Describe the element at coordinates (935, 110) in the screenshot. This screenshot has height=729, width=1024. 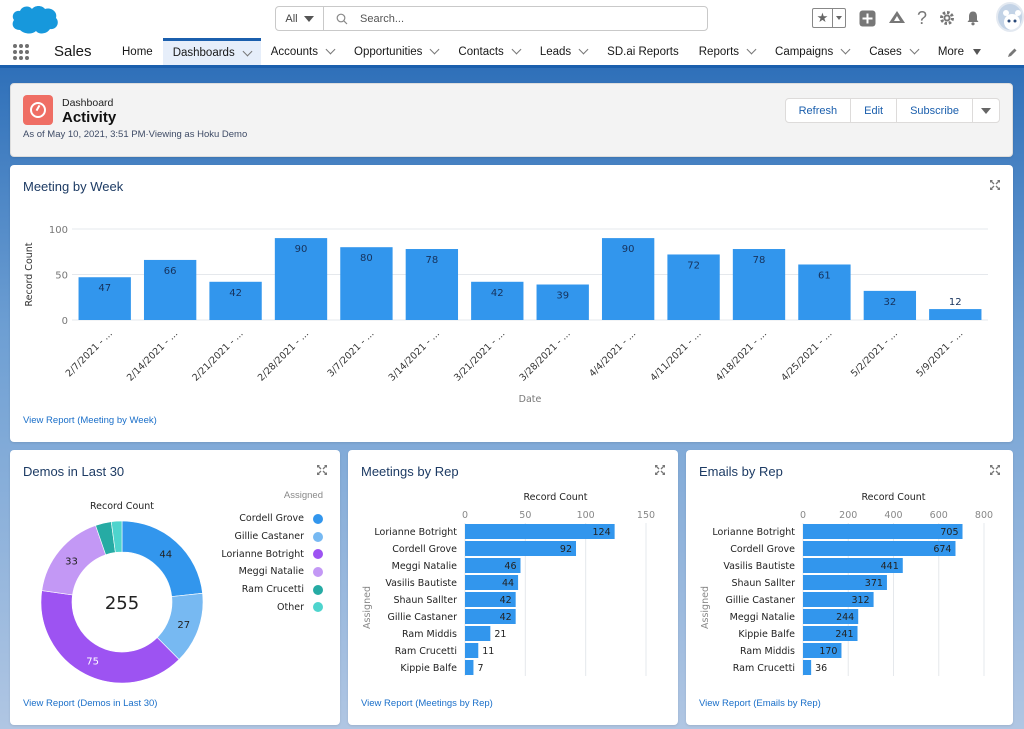
I see `subscribe-button: Subscribe` at that location.